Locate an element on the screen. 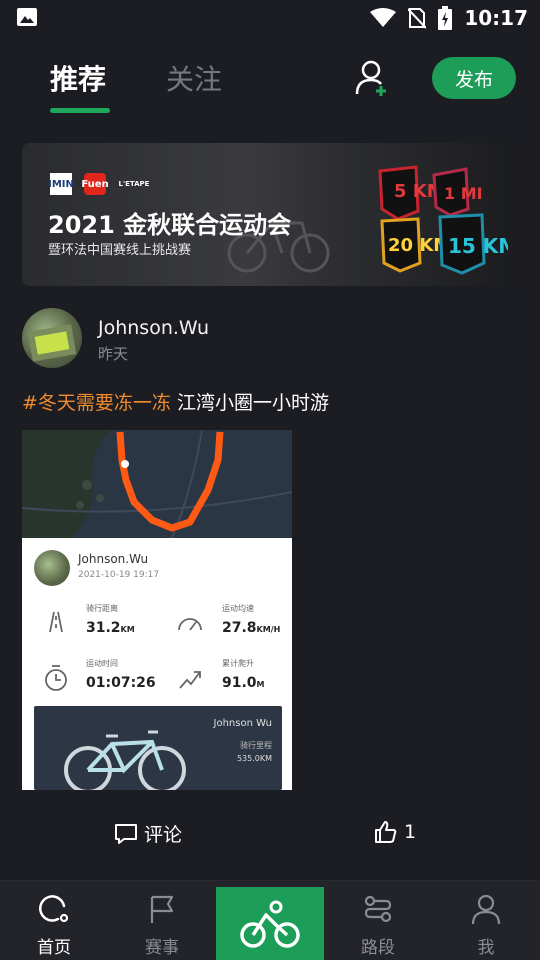 This screenshot has width=540, height=960. card-avatar is located at coordinates (52, 568).